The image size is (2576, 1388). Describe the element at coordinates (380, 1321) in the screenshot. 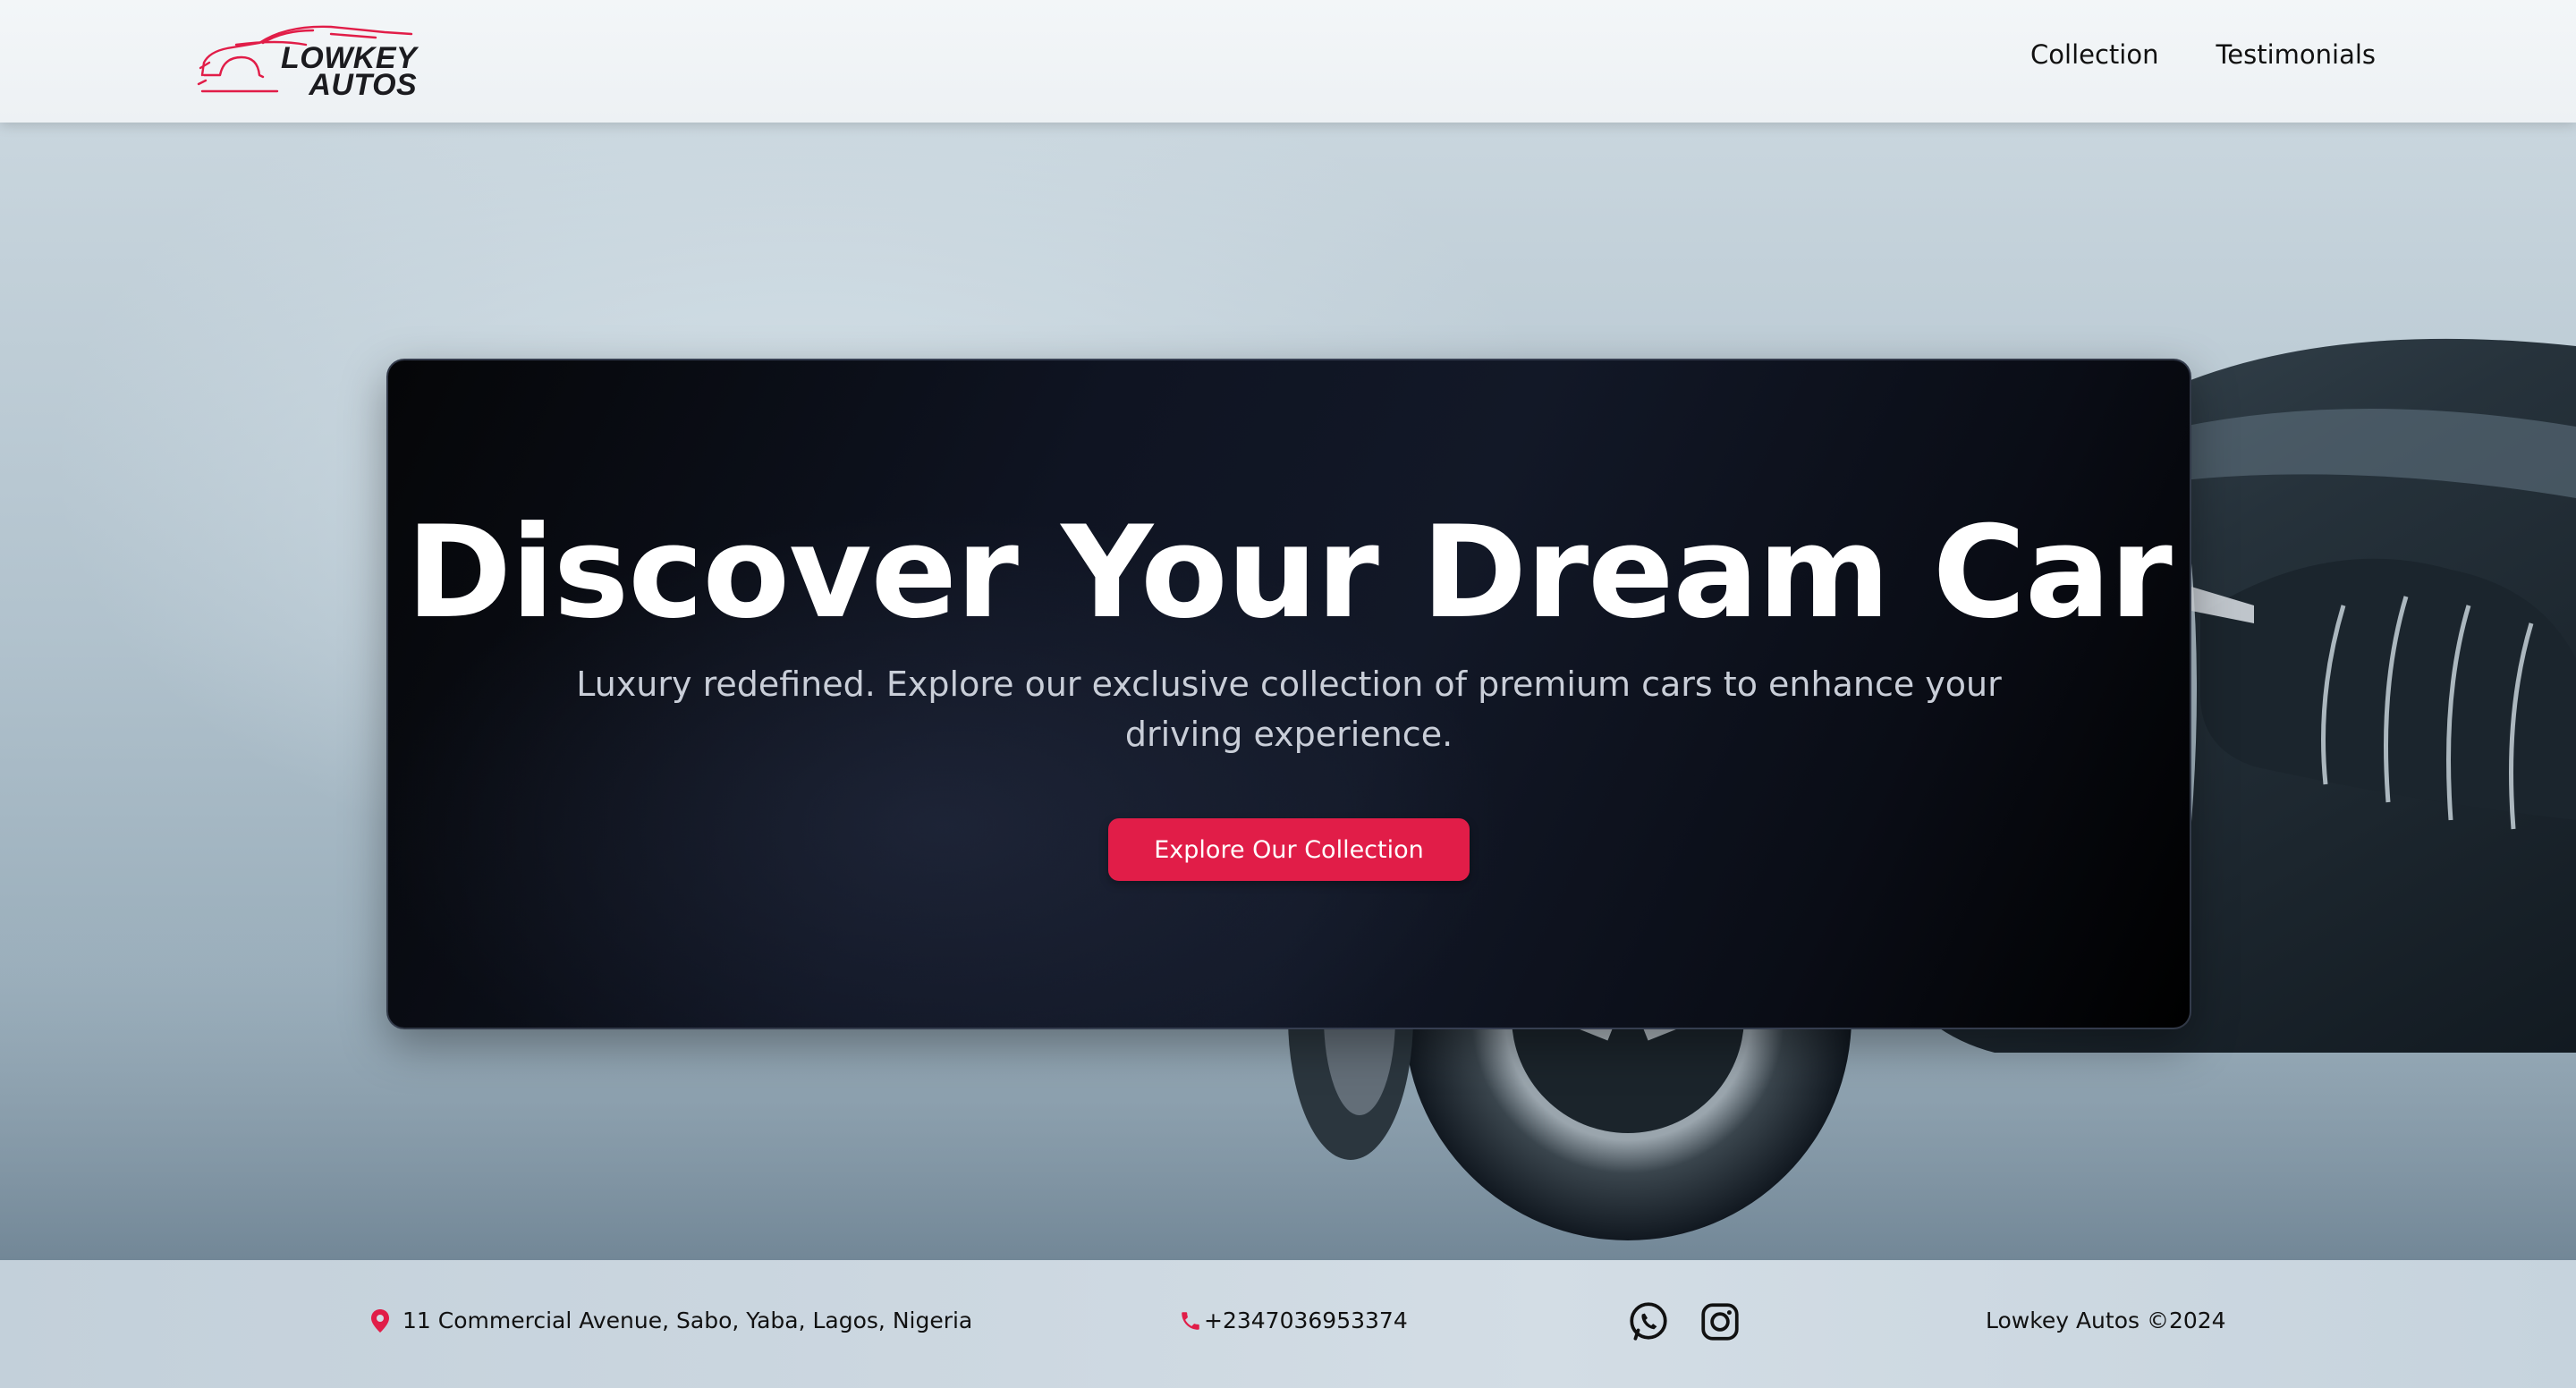

I see `map-pin-icon` at that location.